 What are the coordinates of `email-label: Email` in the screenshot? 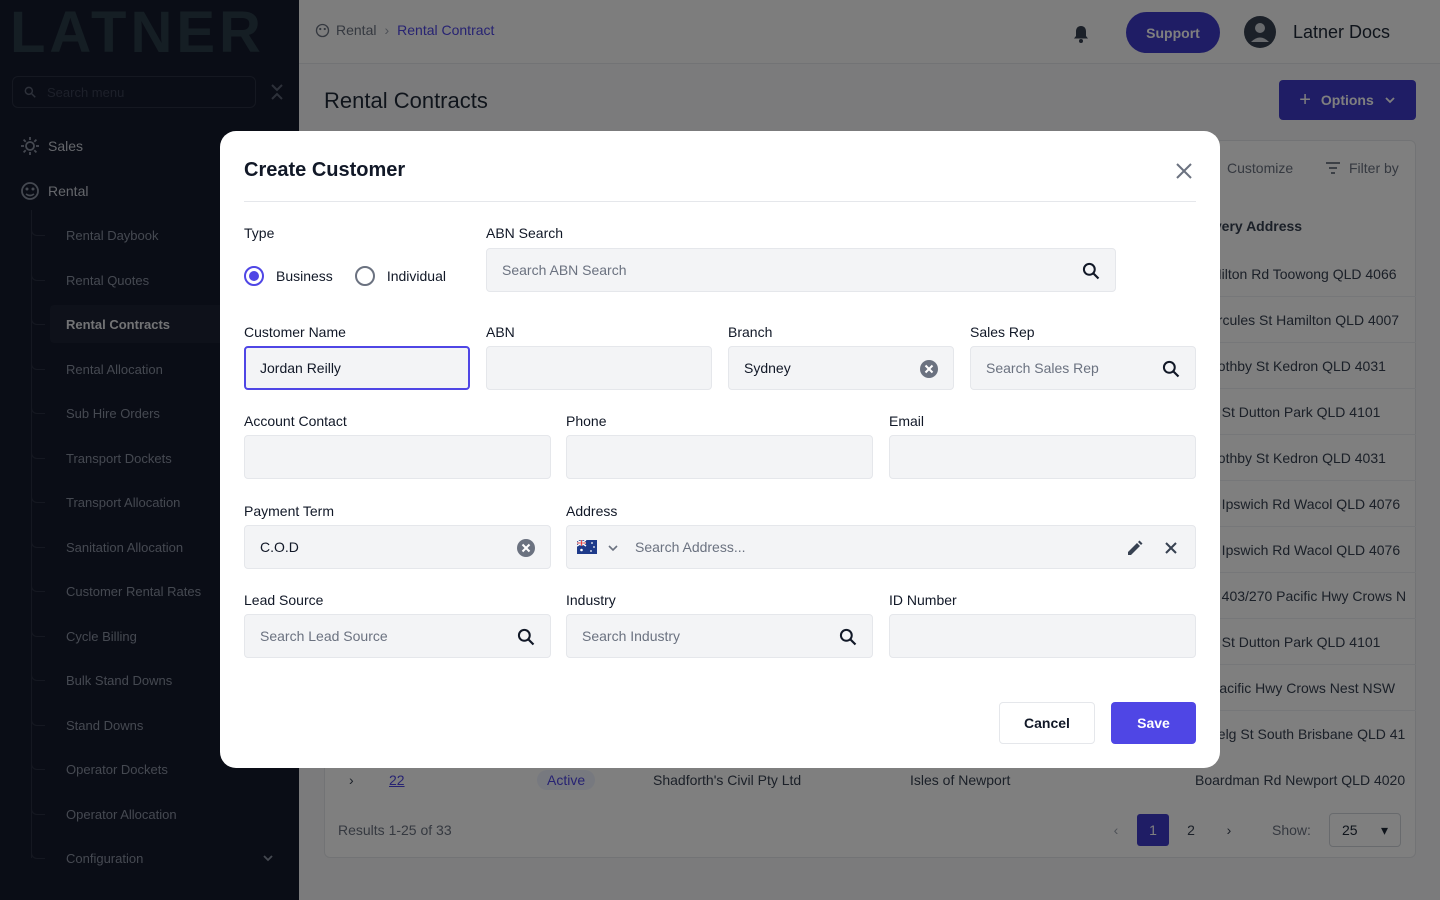 It's located at (907, 421).